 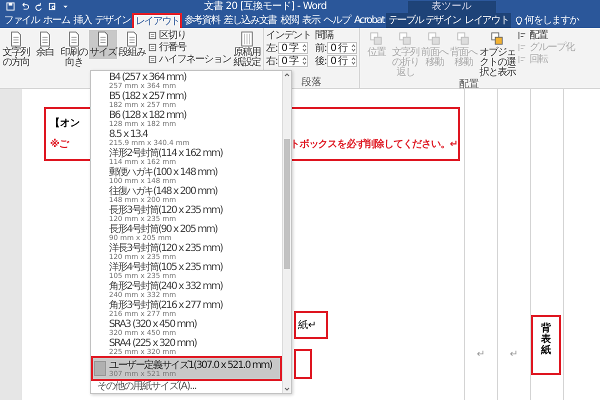 What do you see at coordinates (551, 20) in the screenshot?
I see `tell-me-search: 何をしますか` at bounding box center [551, 20].